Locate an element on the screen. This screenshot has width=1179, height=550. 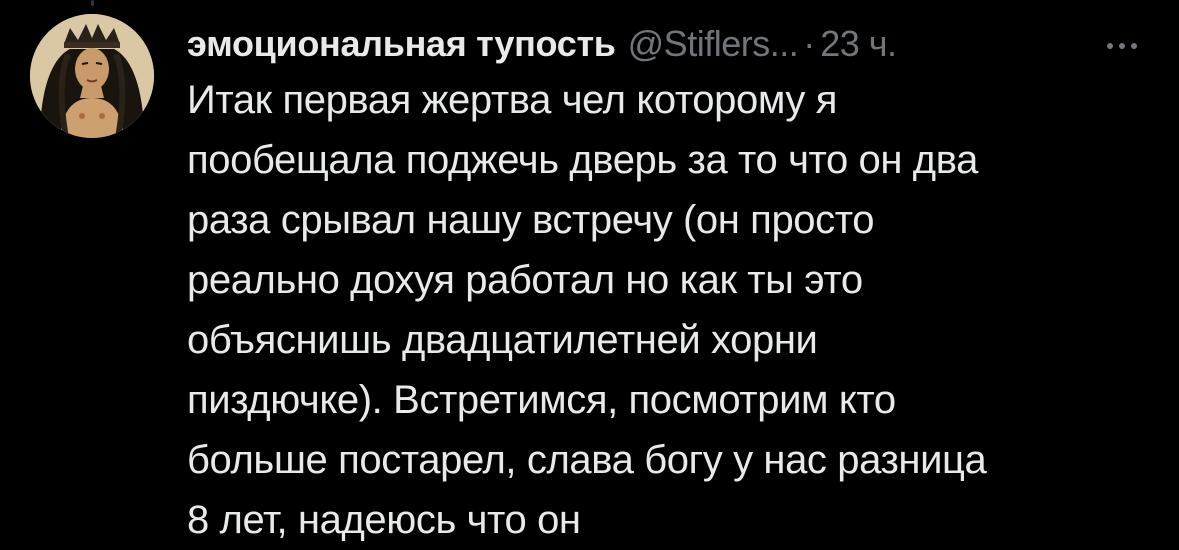
author-display-name: эмоциональная тупость is located at coordinates (401, 44).